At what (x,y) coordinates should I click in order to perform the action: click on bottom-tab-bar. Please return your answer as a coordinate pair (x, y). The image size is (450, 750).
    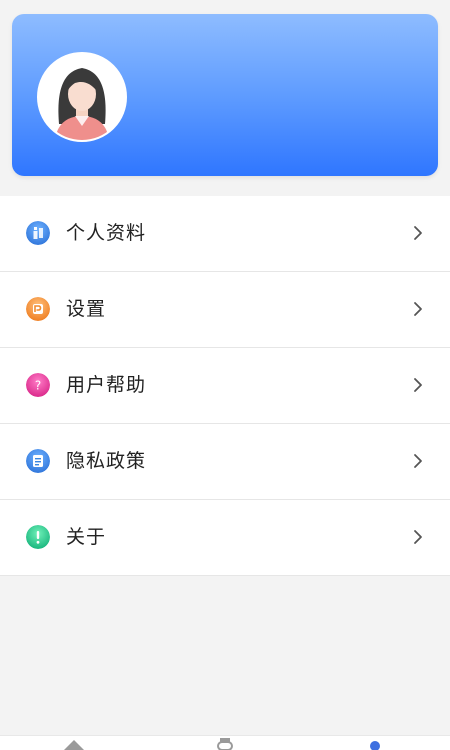
    Looking at the image, I should click on (225, 742).